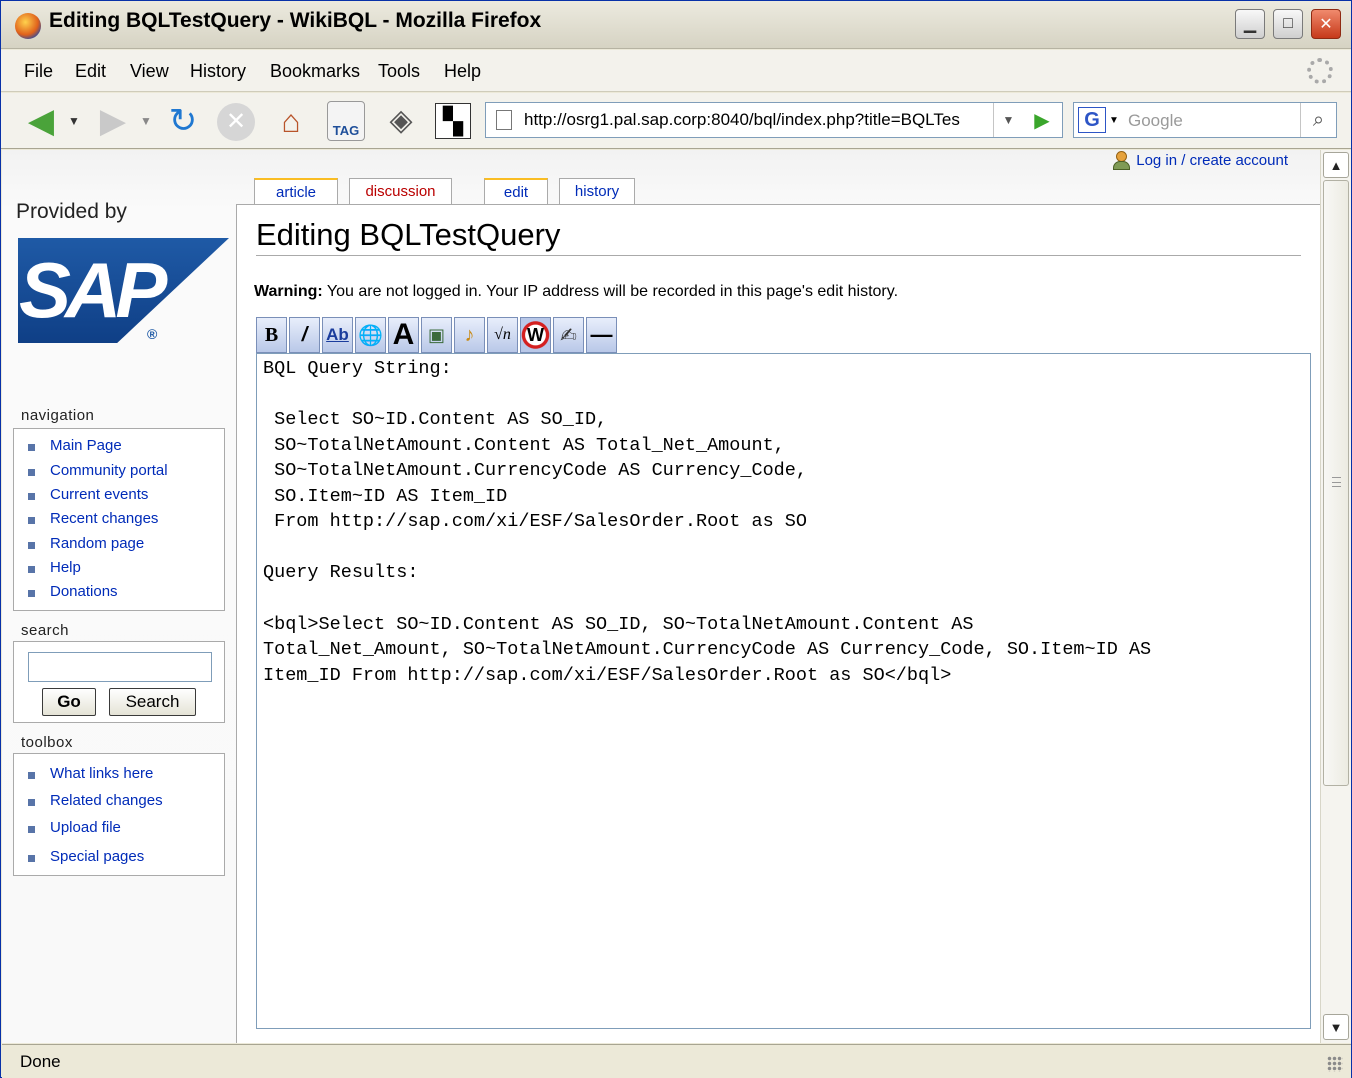 This screenshot has height=1078, width=1352. Describe the element at coordinates (1042, 120) in the screenshot. I see `go-arrow-icon: ▶` at that location.